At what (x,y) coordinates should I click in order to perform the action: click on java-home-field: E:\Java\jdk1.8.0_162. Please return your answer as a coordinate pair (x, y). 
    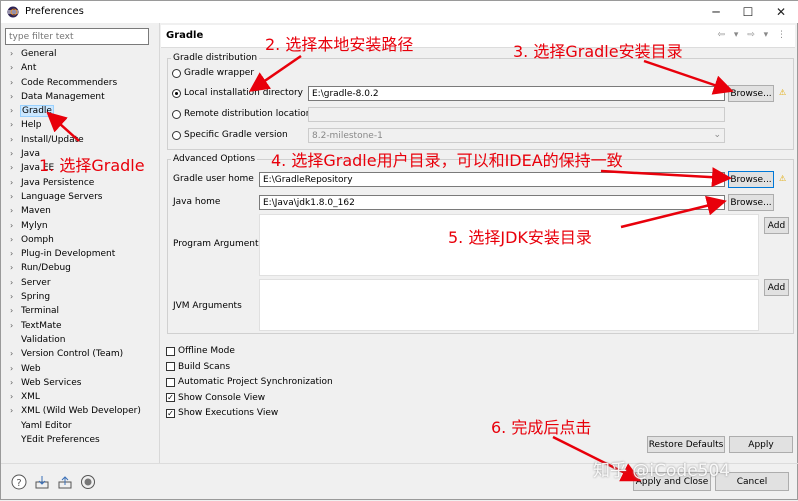
    Looking at the image, I should click on (492, 202).